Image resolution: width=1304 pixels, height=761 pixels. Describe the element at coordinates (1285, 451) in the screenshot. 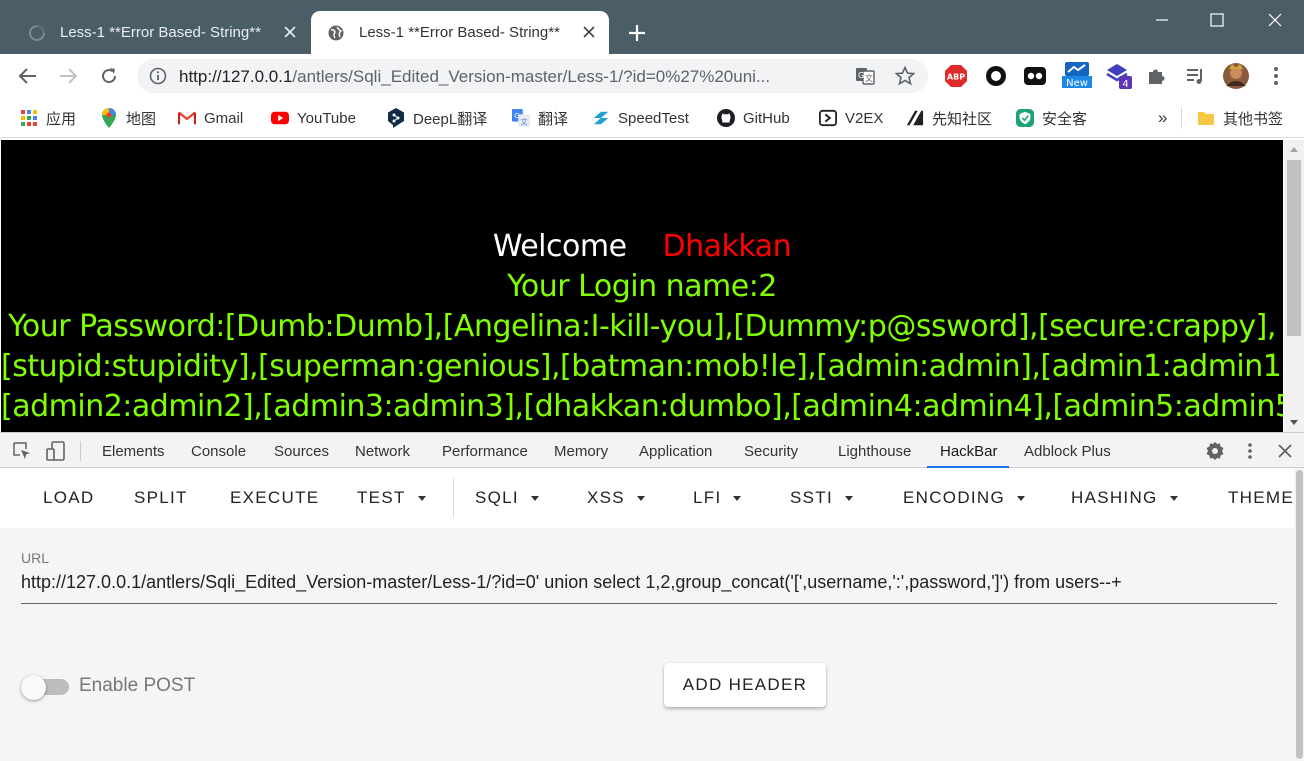

I see `devtools-close-icon` at that location.